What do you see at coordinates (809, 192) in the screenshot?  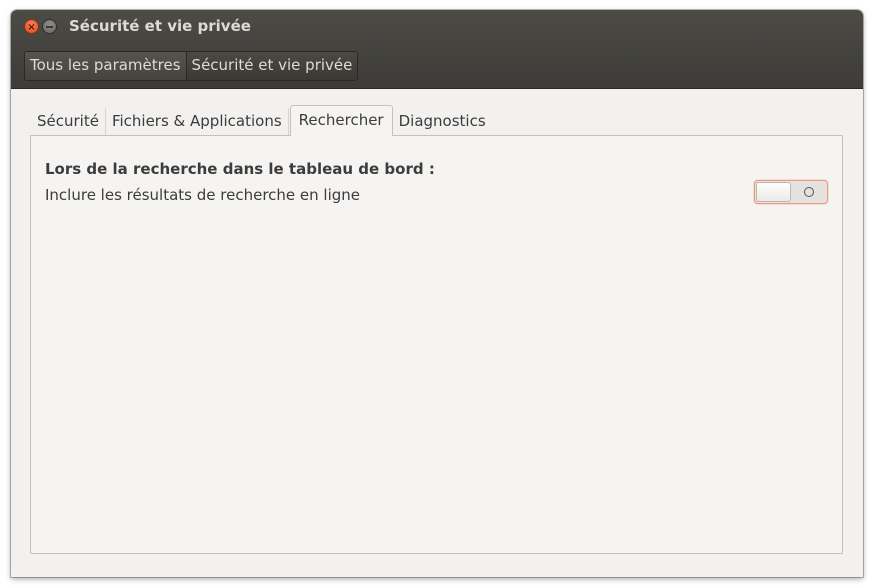 I see `switch-off-icon` at bounding box center [809, 192].